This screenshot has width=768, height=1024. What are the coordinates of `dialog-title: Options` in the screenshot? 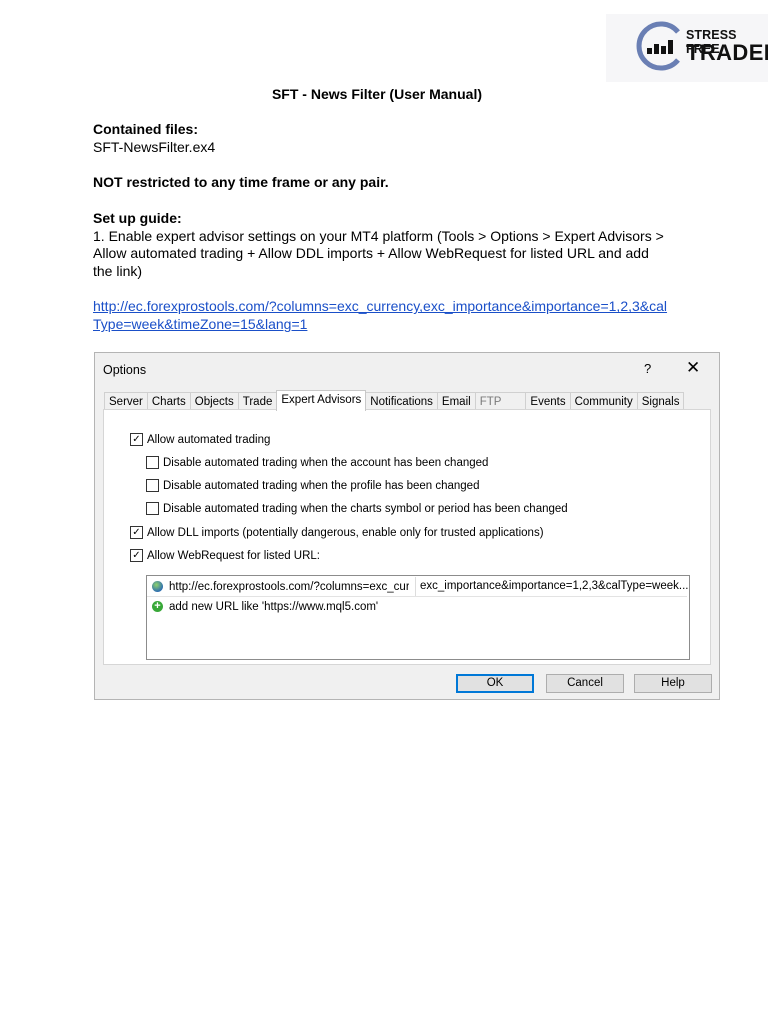 It's located at (125, 370).